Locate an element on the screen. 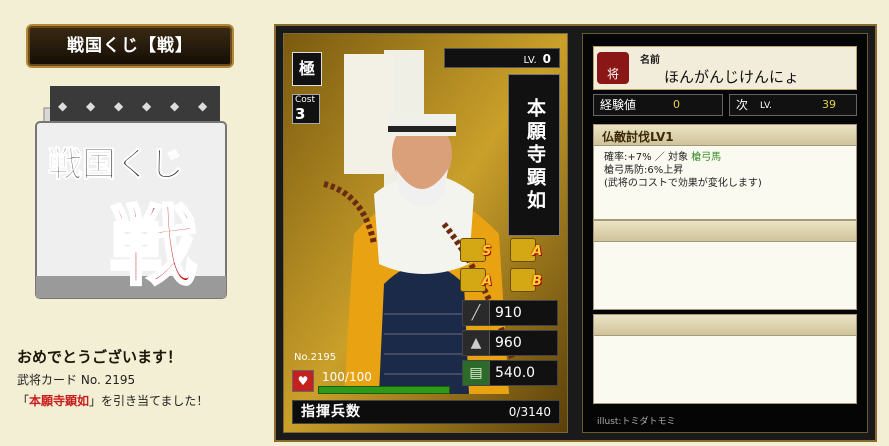 This screenshot has height=446, width=889. general-icon-text: 将 is located at coordinates (612, 74).